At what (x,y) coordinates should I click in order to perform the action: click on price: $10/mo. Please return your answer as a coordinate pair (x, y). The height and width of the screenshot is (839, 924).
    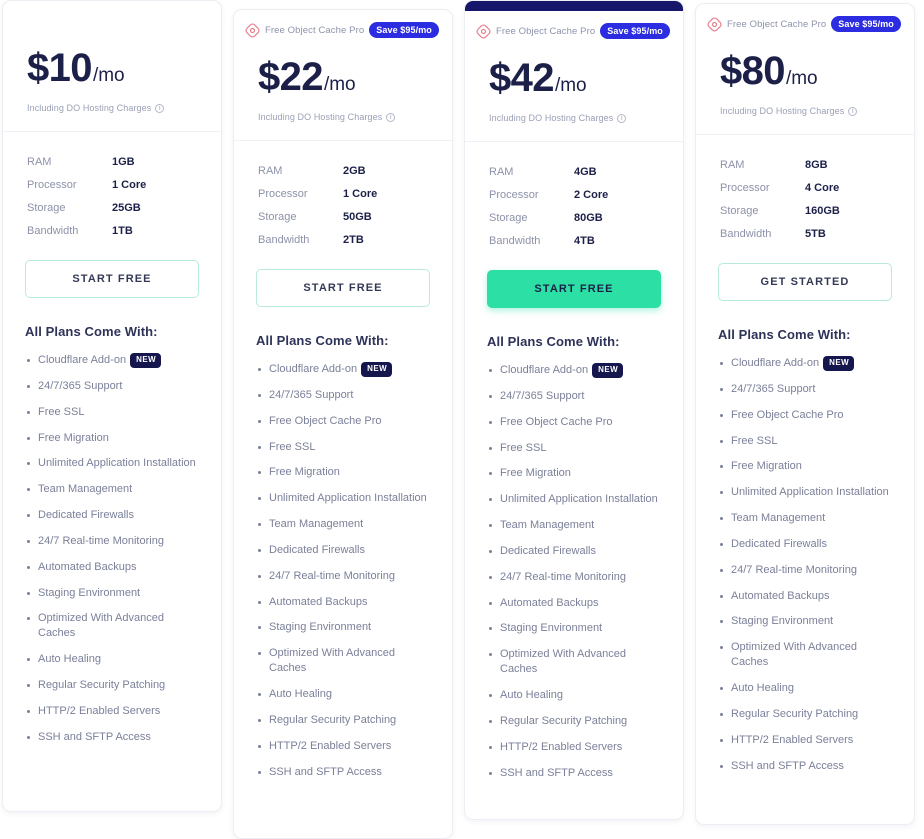
    Looking at the image, I should click on (112, 68).